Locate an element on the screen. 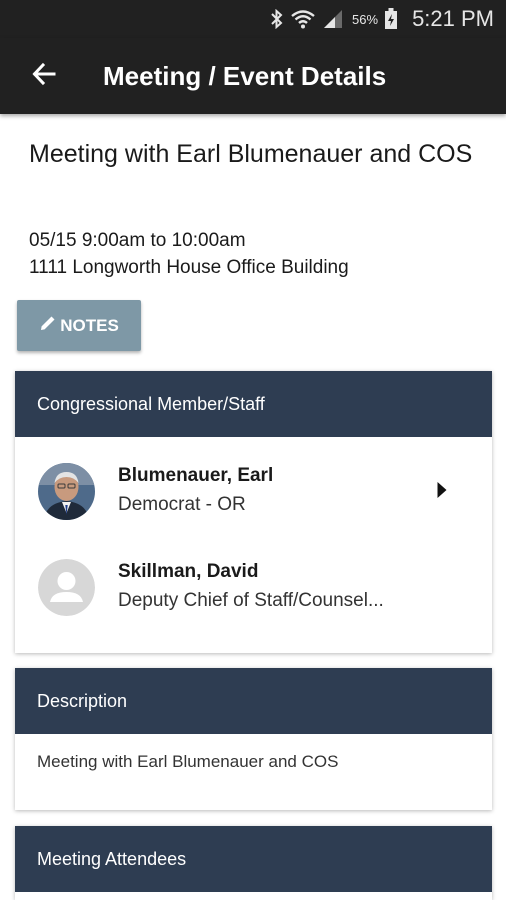 The width and height of the screenshot is (506, 900). bluetooth-icon is located at coordinates (277, 19).